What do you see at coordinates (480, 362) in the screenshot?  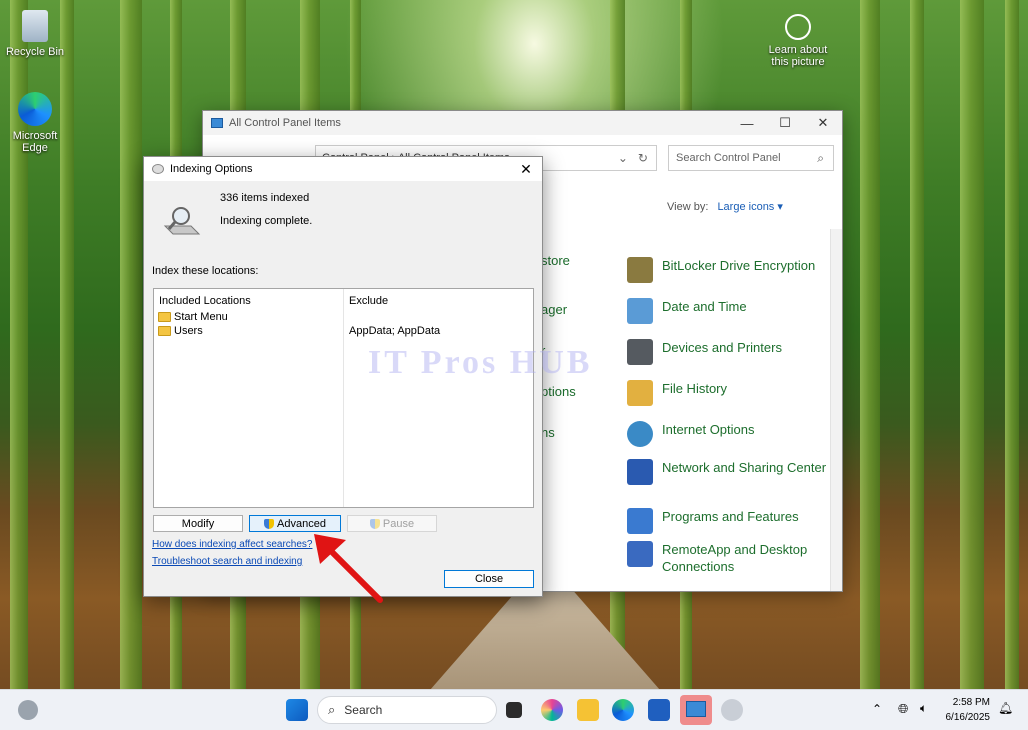 I see `watermark-text: IT Pros HUB` at bounding box center [480, 362].